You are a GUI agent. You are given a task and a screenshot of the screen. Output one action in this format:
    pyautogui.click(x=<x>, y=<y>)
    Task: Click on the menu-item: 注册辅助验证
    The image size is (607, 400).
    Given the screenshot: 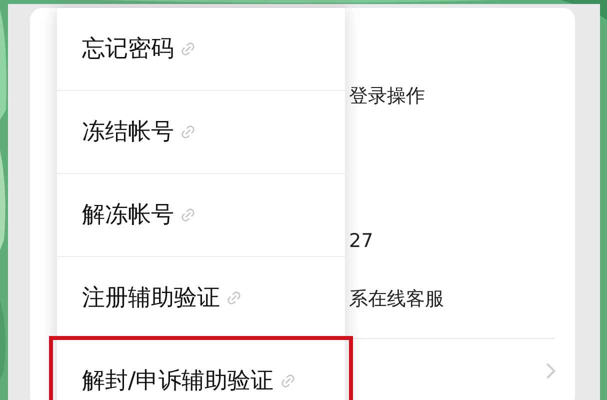 What is the action you would take?
    pyautogui.click(x=201, y=298)
    